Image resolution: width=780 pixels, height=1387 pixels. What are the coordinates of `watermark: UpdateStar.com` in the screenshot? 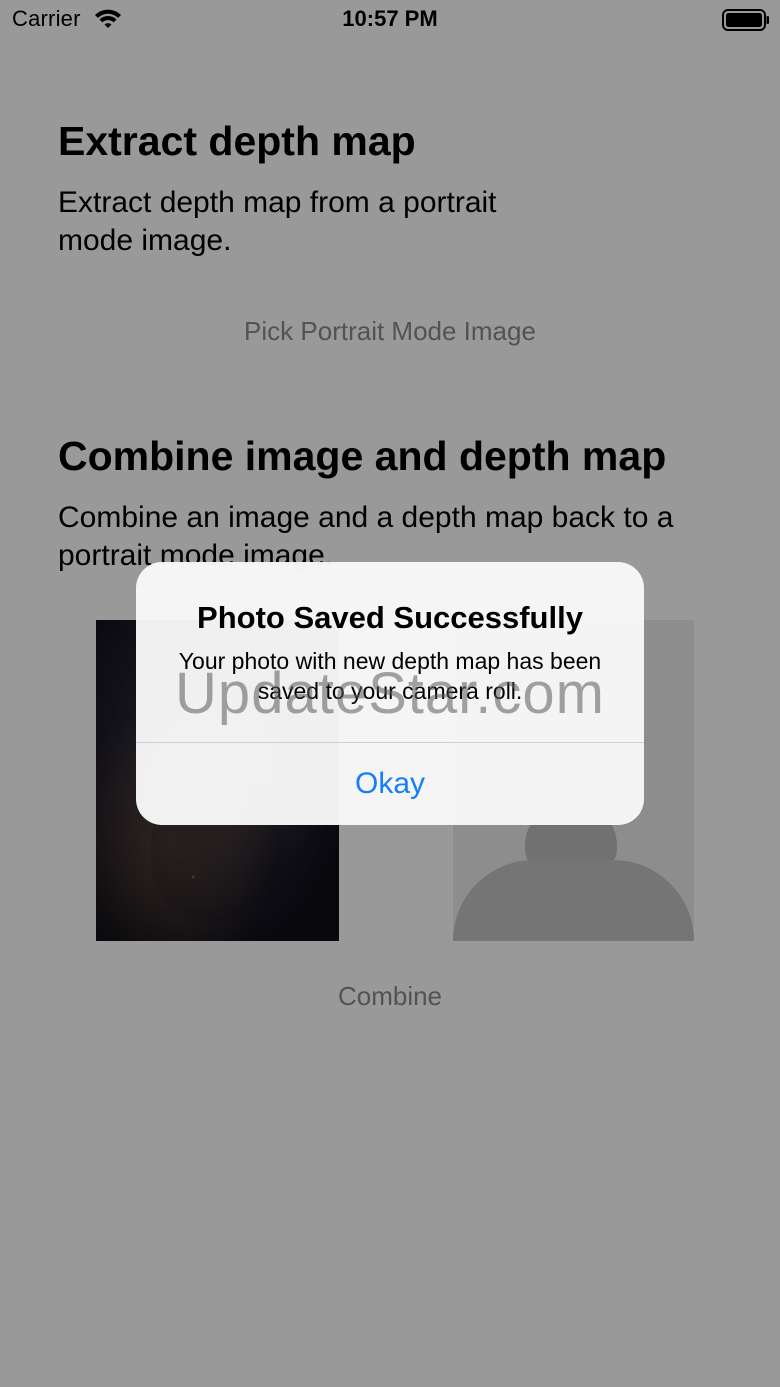 It's located at (390, 693).